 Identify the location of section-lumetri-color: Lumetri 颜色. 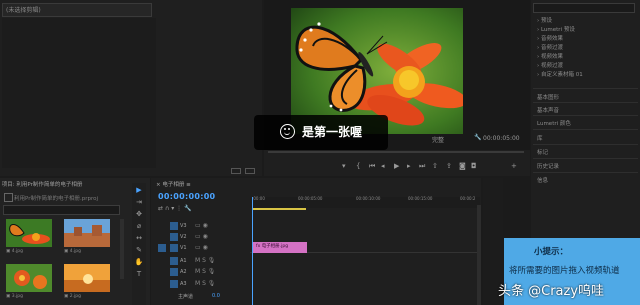
(554, 123).